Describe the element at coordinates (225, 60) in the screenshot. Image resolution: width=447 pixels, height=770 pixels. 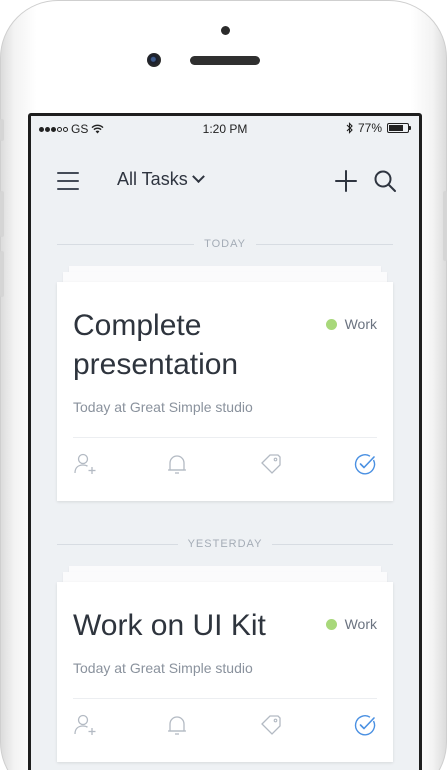
I see `earpiece-speaker` at that location.